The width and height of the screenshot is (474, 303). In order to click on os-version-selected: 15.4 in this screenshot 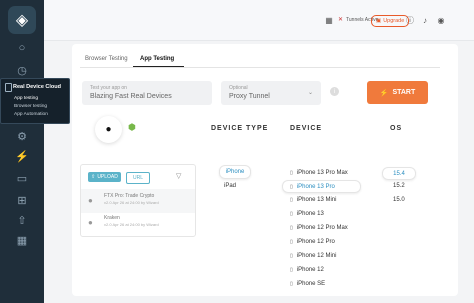, I will do `click(399, 173)`.